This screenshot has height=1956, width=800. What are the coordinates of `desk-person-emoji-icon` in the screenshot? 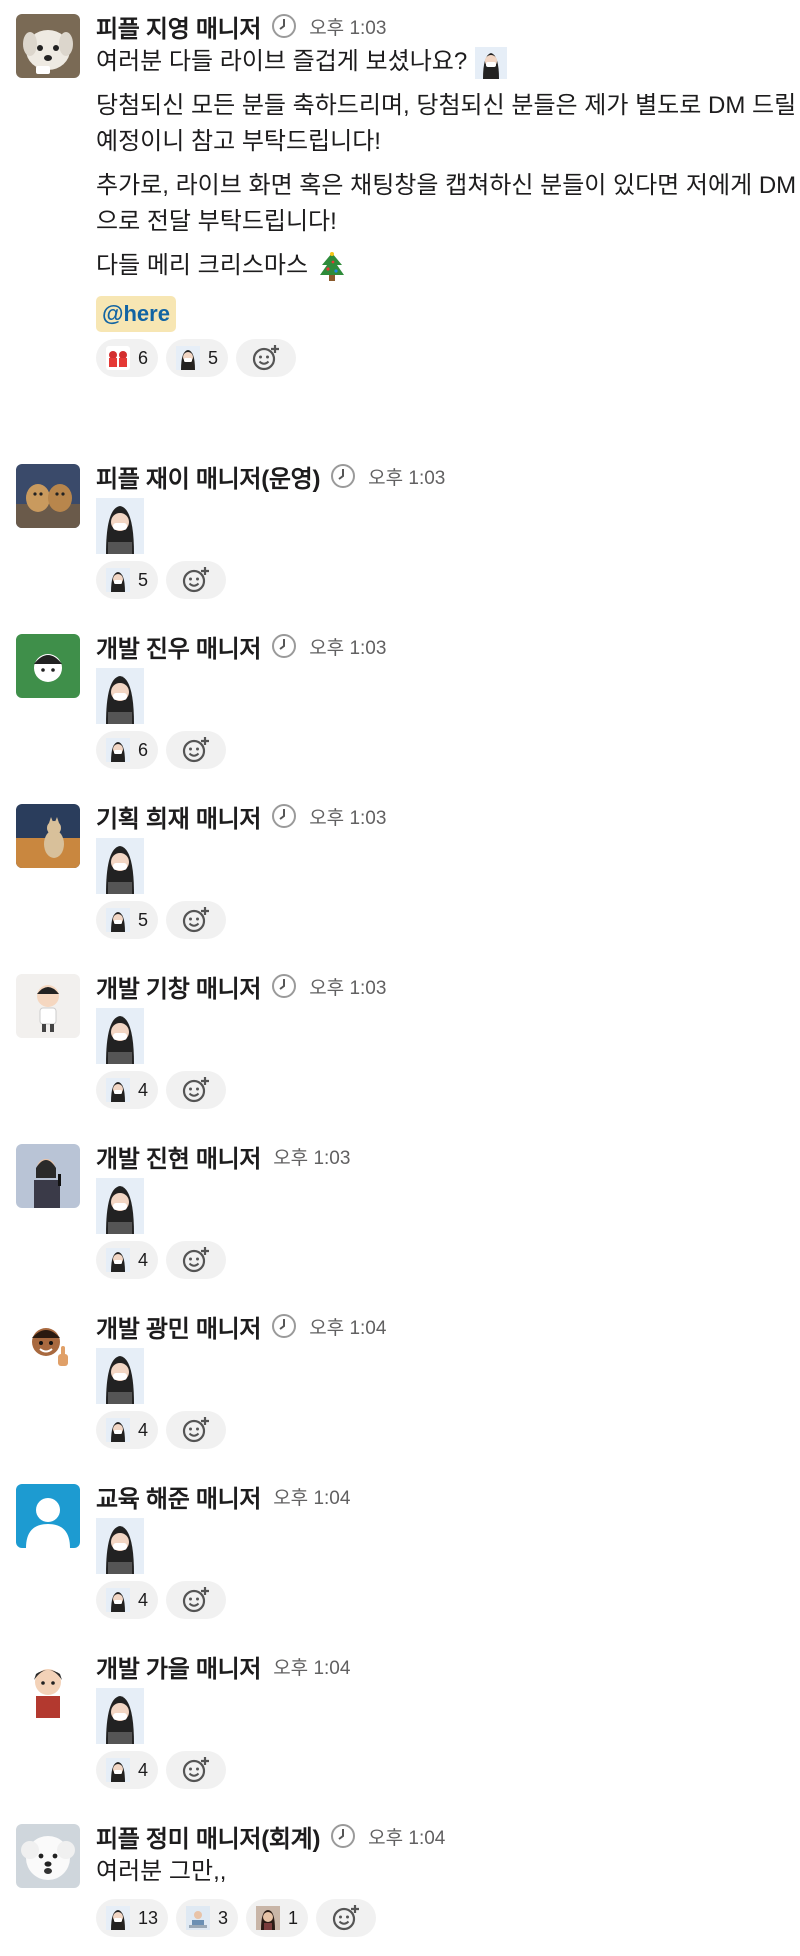 It's located at (198, 1918).